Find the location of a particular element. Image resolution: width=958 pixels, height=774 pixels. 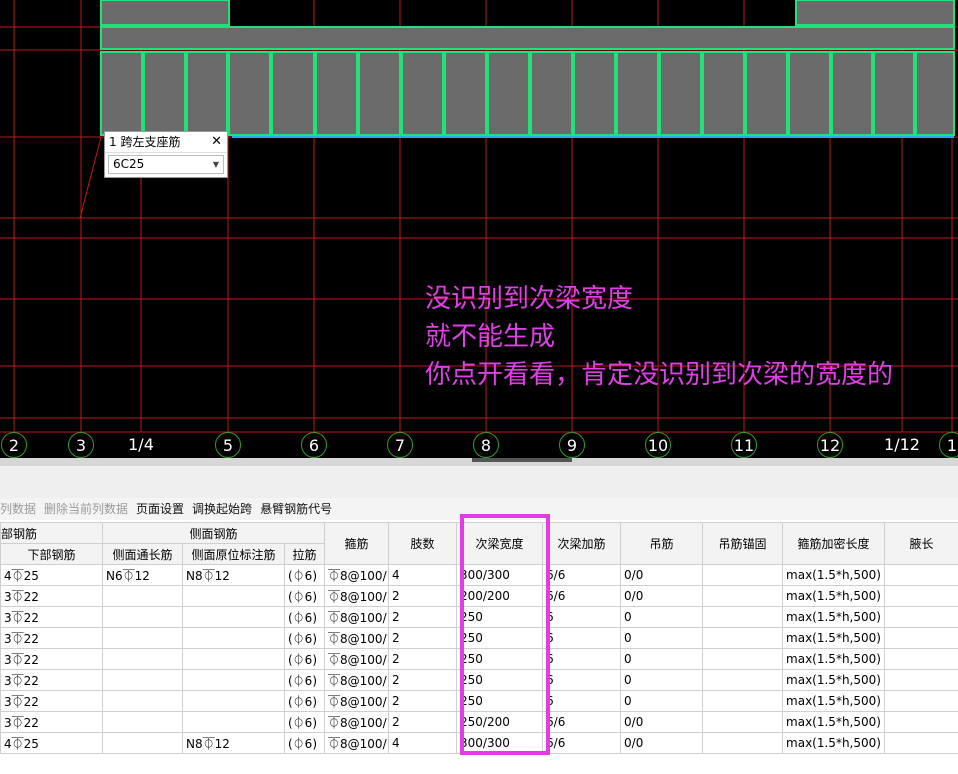

cell-secondary-beam-width: 200/200 is located at coordinates (500, 596).